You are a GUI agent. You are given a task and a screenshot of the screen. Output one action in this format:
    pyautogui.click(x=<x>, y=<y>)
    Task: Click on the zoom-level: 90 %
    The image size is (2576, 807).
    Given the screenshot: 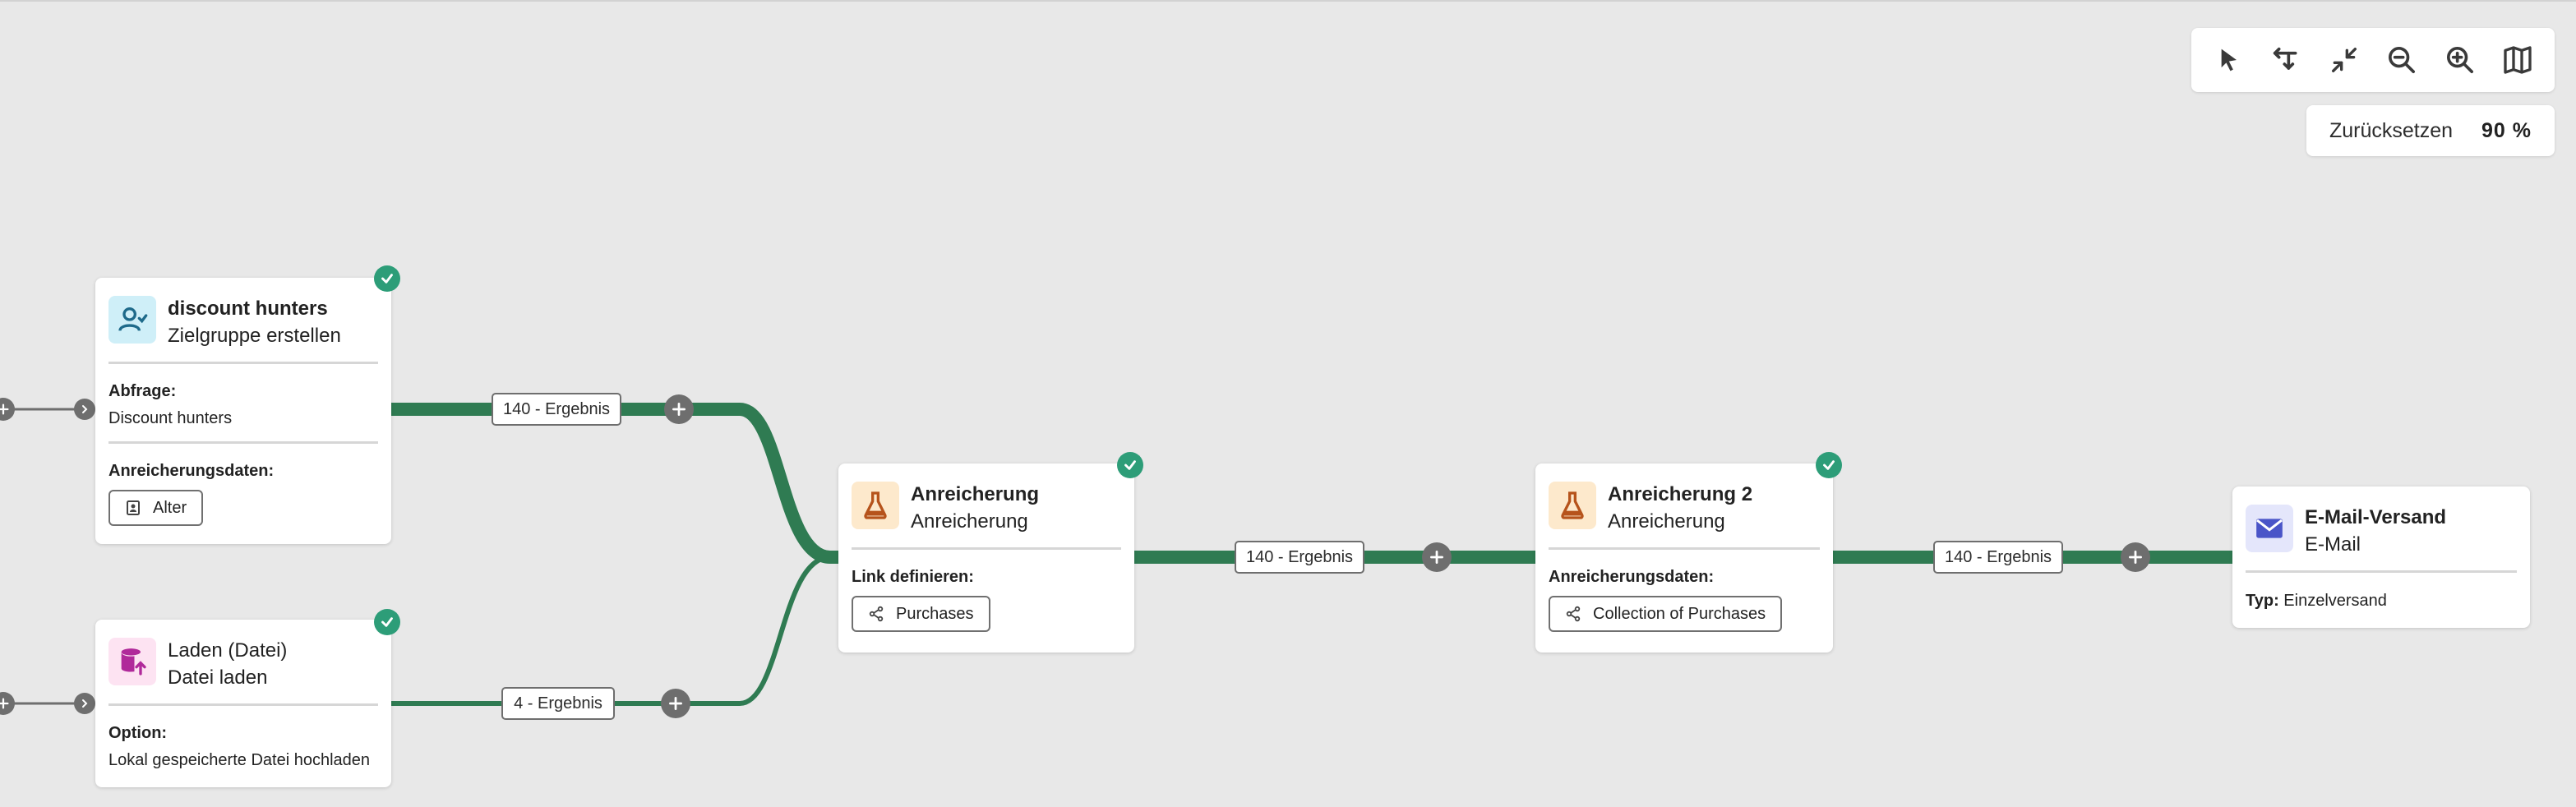 What is the action you would take?
    pyautogui.click(x=2506, y=130)
    